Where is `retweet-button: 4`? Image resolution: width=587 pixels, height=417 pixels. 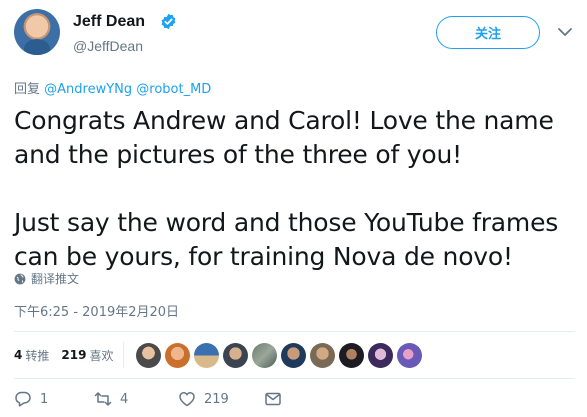
retweet-button: 4 is located at coordinates (136, 399).